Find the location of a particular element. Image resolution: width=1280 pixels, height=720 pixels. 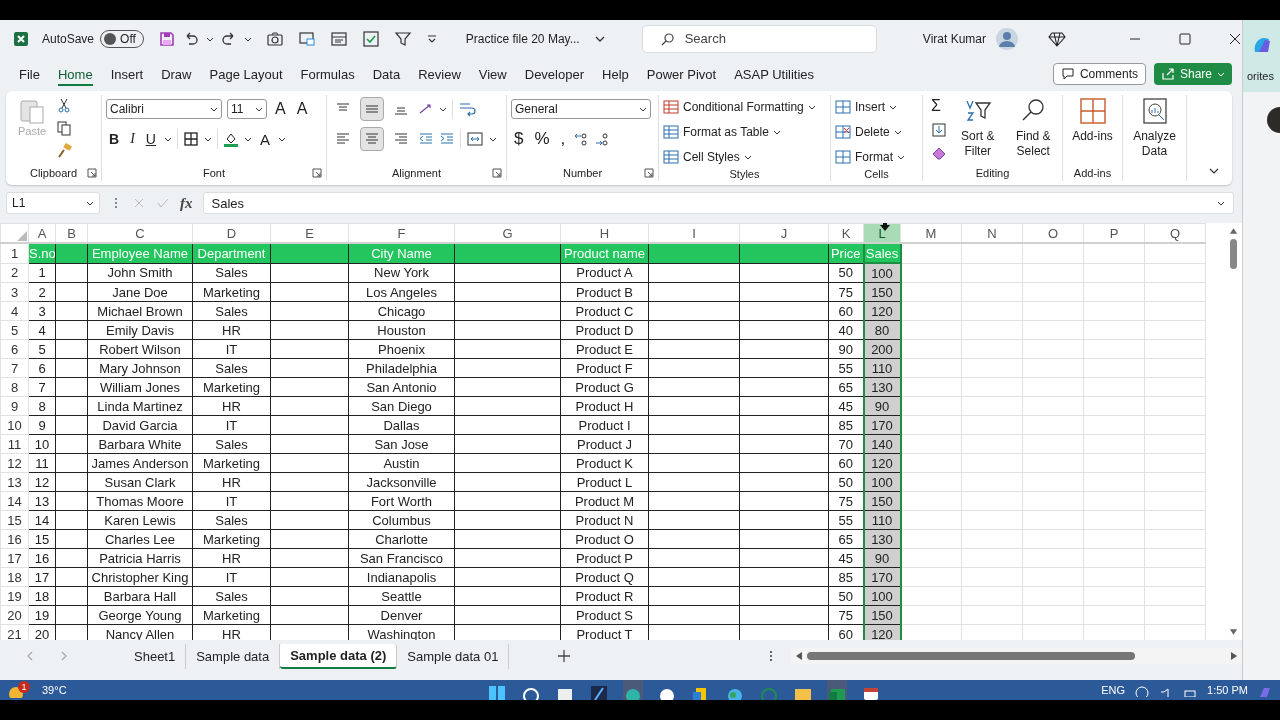

row-number: 1 is located at coordinates (14, 253).